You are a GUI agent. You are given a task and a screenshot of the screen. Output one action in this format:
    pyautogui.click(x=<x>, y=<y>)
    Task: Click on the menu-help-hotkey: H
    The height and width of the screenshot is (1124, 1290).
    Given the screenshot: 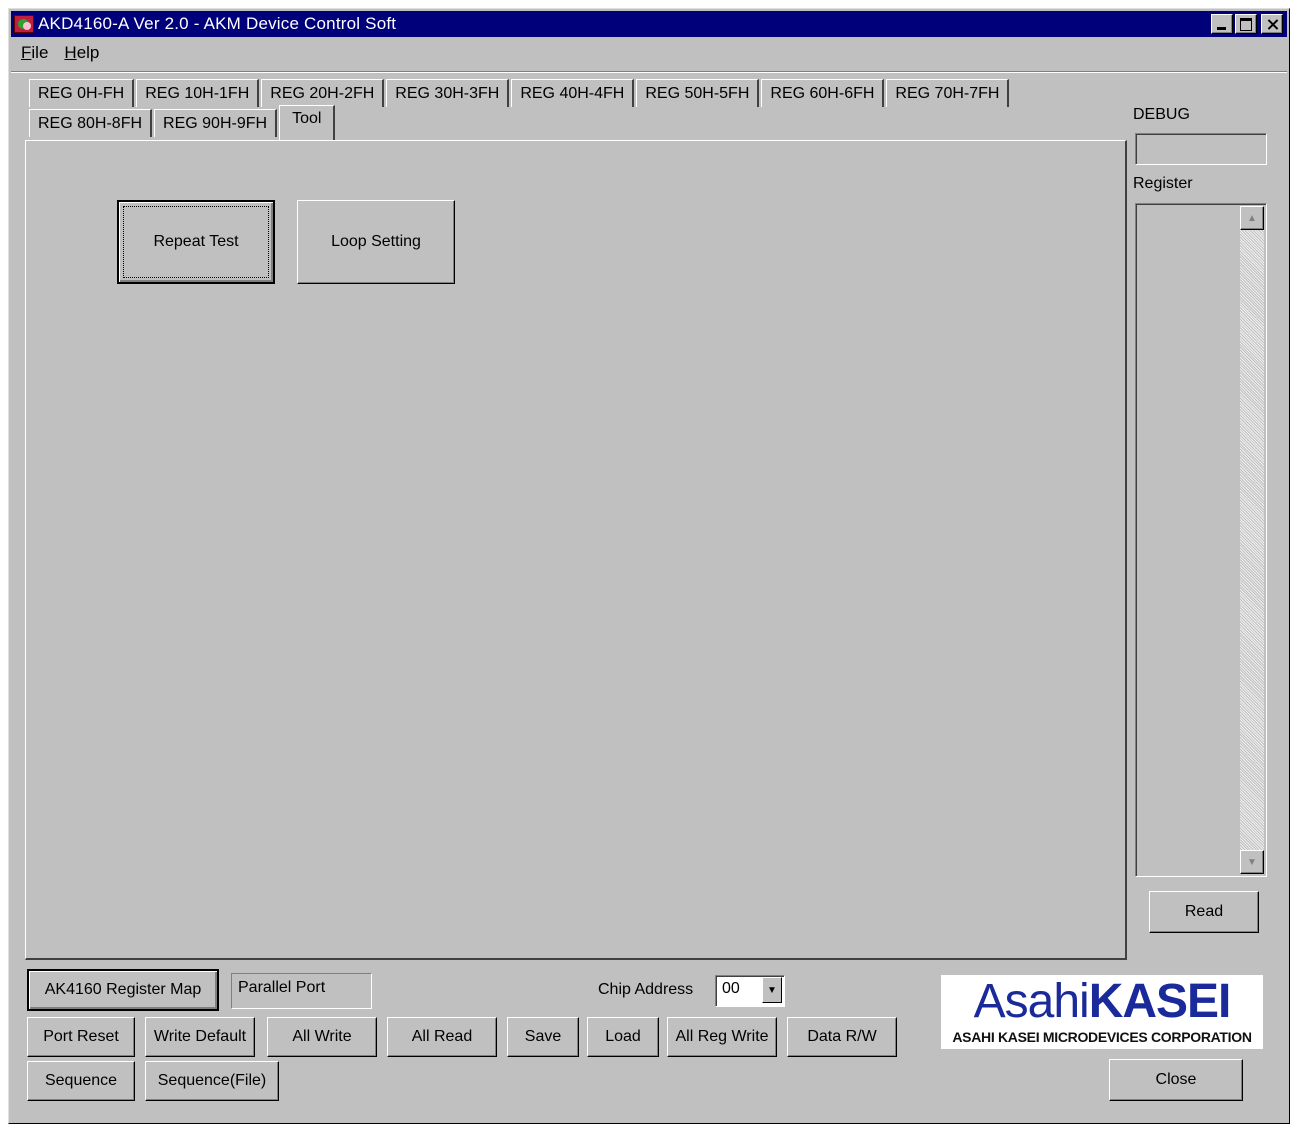 What is the action you would take?
    pyautogui.click(x=70, y=52)
    